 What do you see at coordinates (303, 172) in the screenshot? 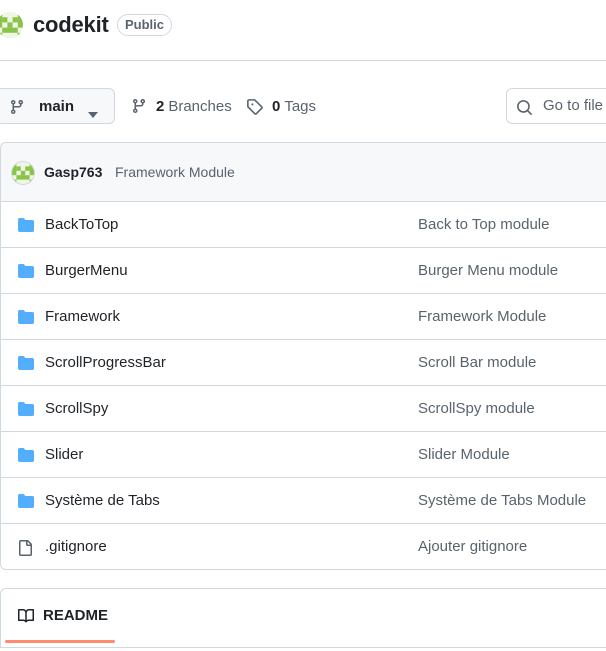
I see `latest-commit-bar: Gasp763 Framework Module` at bounding box center [303, 172].